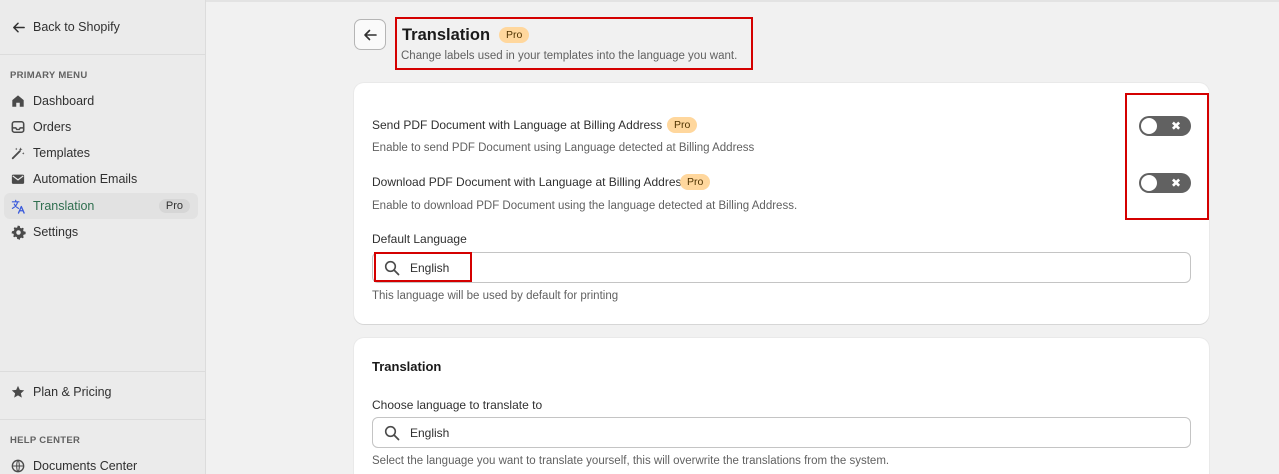 This screenshot has width=1279, height=474. I want to click on page-title: Translation, so click(446, 35).